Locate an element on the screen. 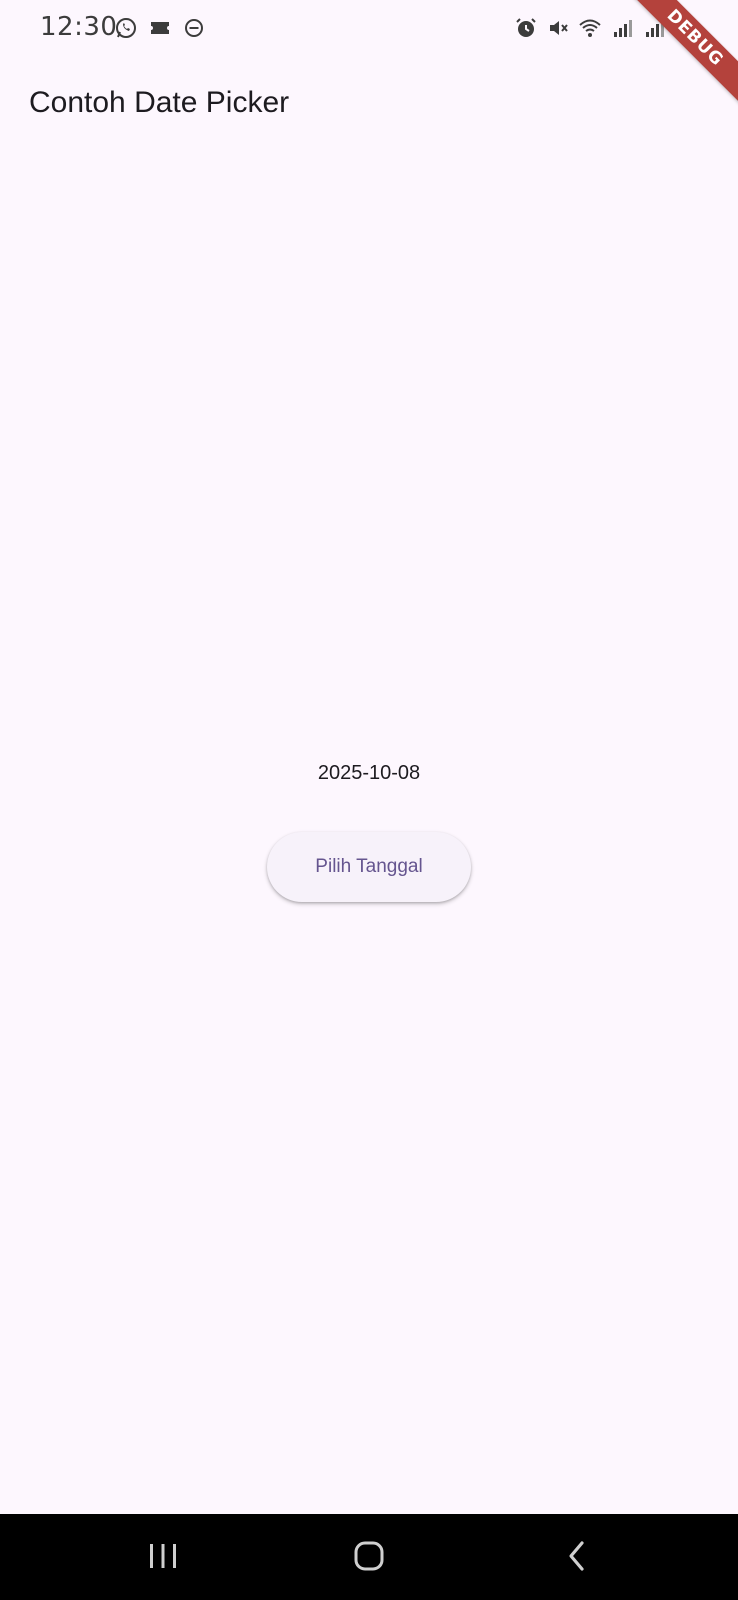 The image size is (738, 1600). home-icon is located at coordinates (369, 1556).